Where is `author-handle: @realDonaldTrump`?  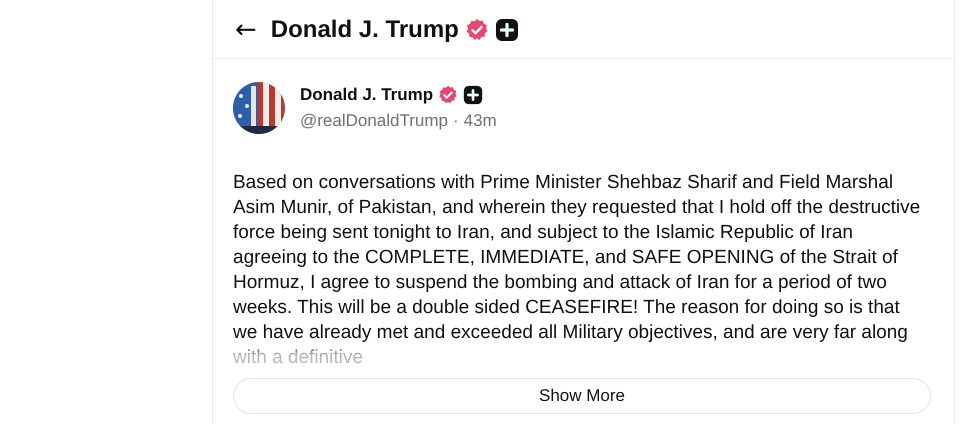
author-handle: @realDonaldTrump is located at coordinates (374, 121).